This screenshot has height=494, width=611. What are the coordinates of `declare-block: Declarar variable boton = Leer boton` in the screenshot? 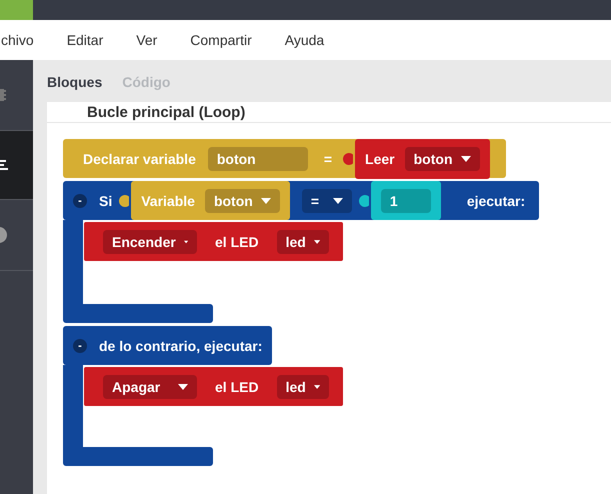 It's located at (284, 158).